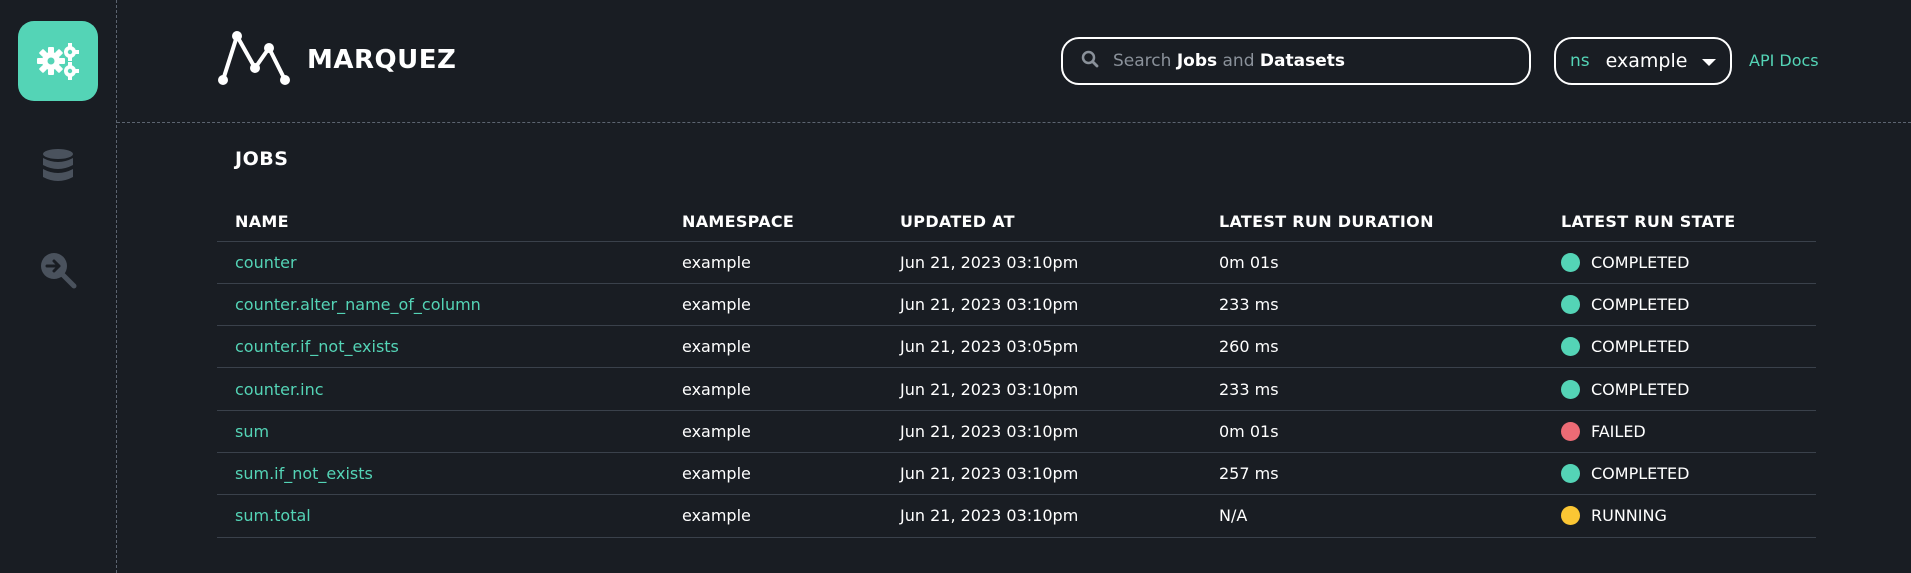 The width and height of the screenshot is (1911, 573). Describe the element at coordinates (255, 60) in the screenshot. I see `marquez-logo-icon` at that location.